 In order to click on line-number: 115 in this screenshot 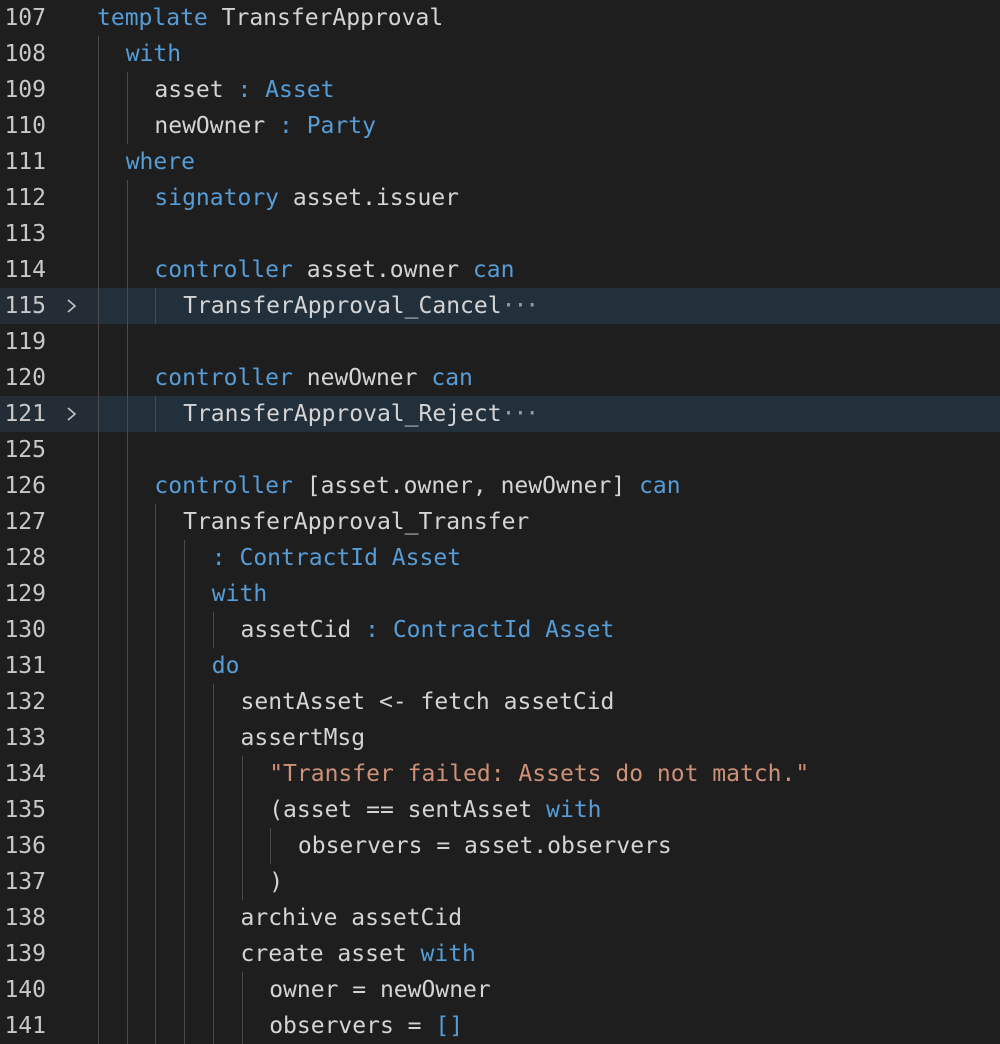, I will do `click(25, 306)`.